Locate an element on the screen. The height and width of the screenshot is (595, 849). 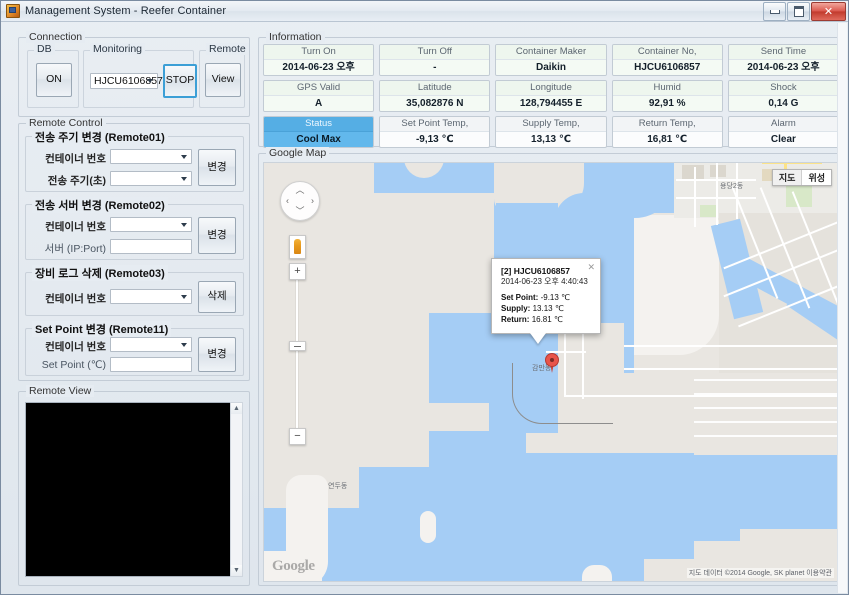
pan-down-icon: ﹀ is located at coordinates (299, 211).